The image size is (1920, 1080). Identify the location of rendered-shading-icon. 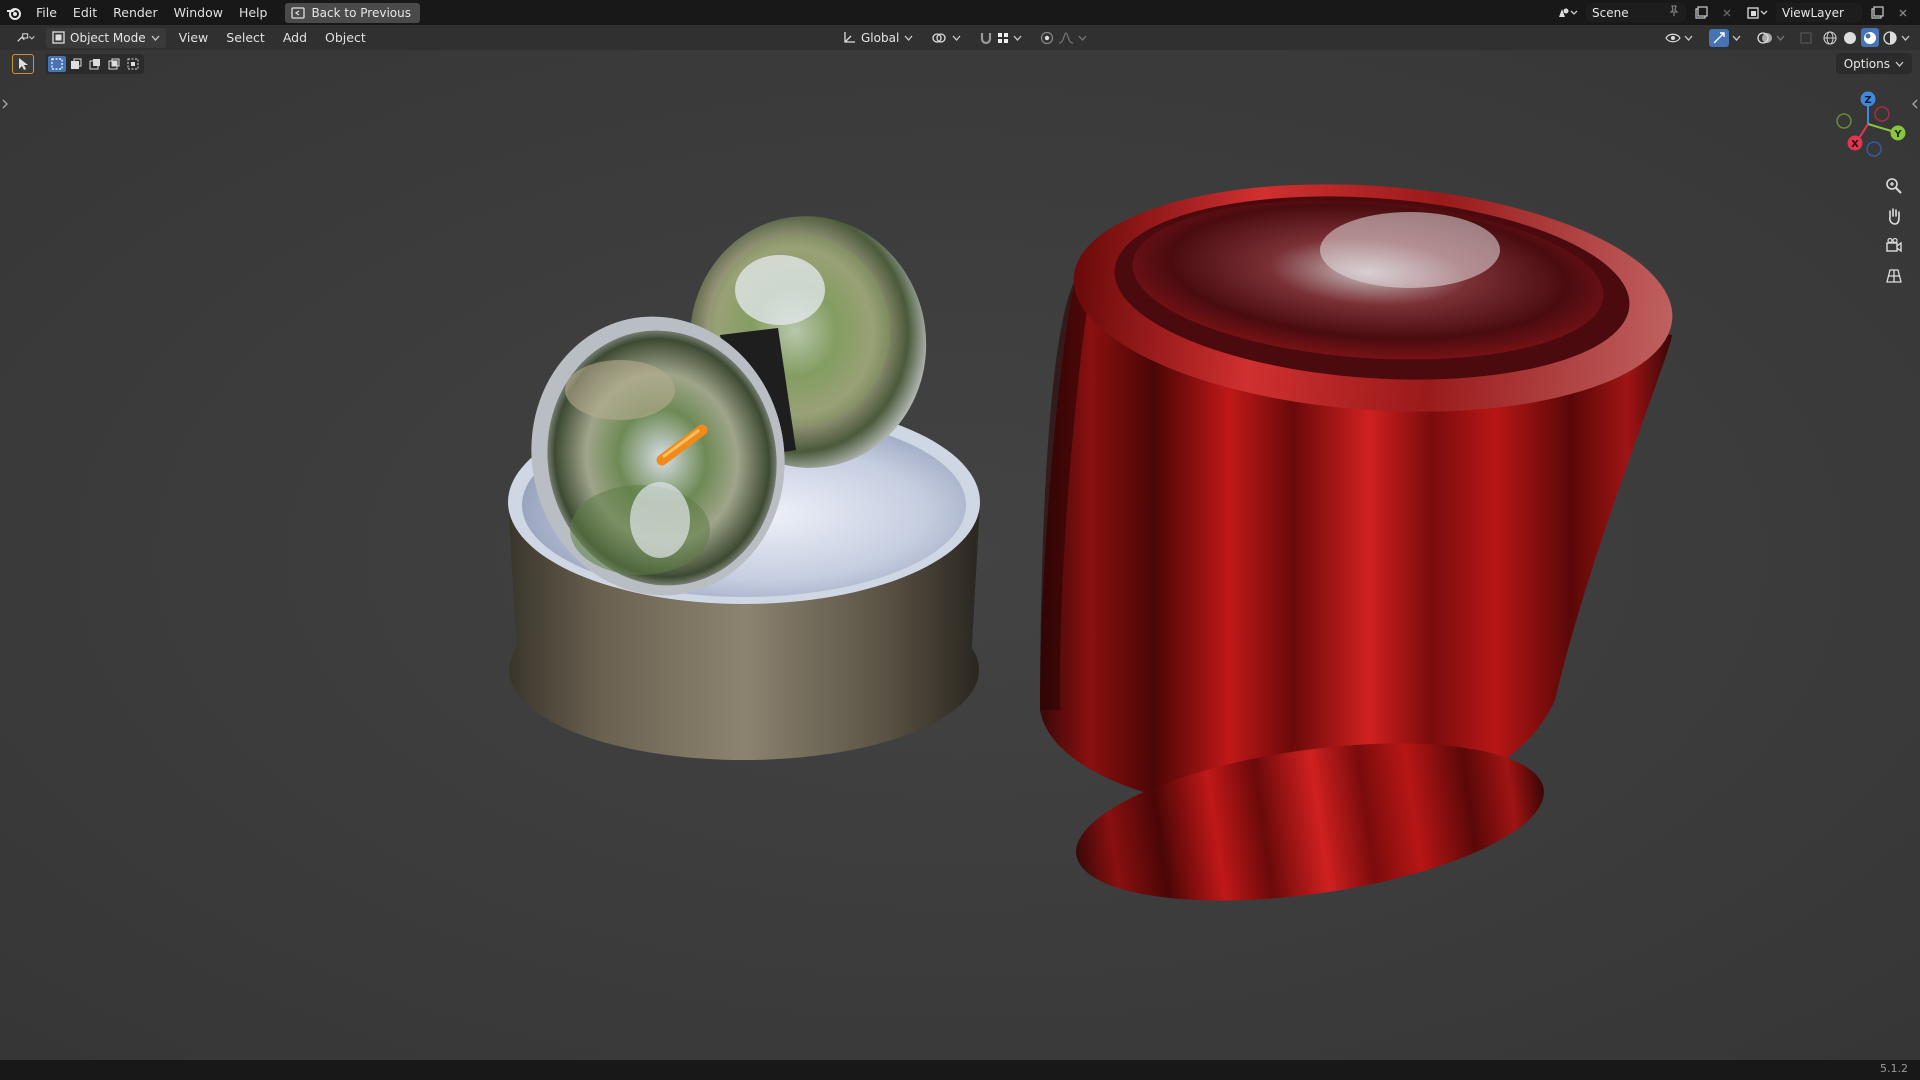
(1890, 37).